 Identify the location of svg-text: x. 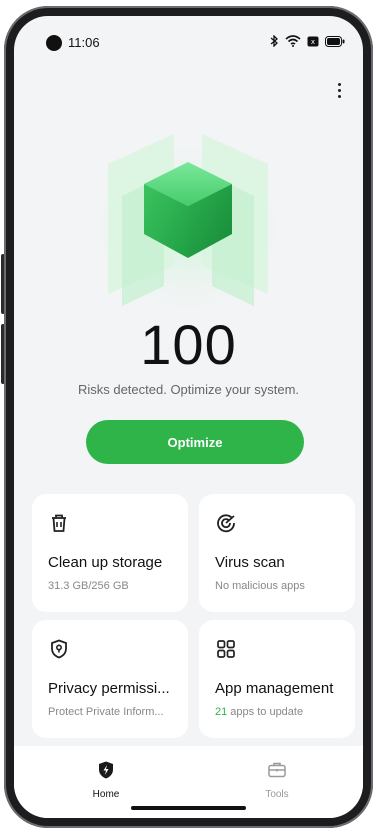
(313, 42).